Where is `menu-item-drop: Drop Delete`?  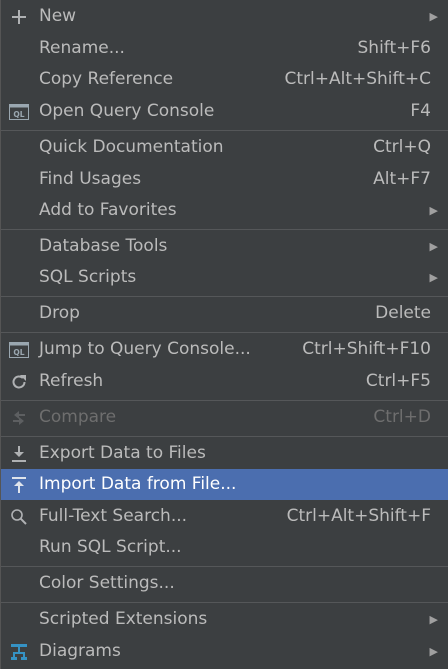
menu-item-drop: Drop Delete is located at coordinates (224, 313).